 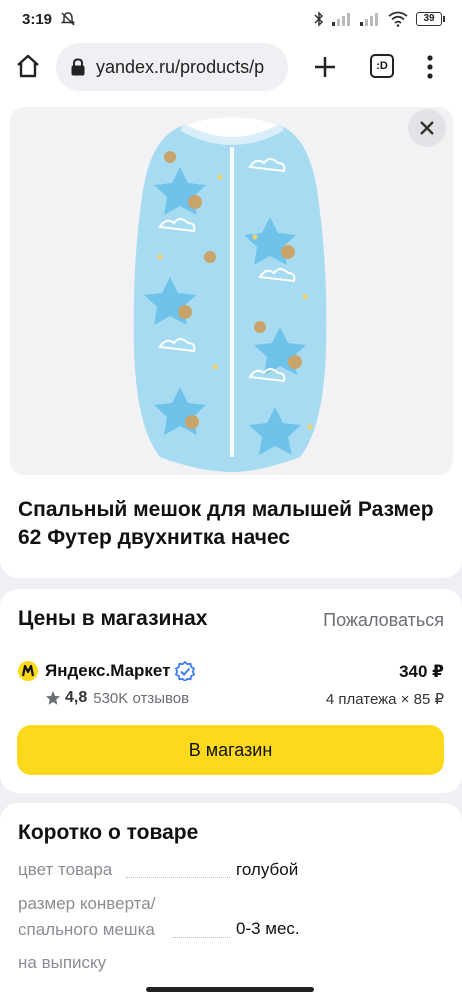 What do you see at coordinates (68, 19) in the screenshot?
I see `notifications-muted-icon` at bounding box center [68, 19].